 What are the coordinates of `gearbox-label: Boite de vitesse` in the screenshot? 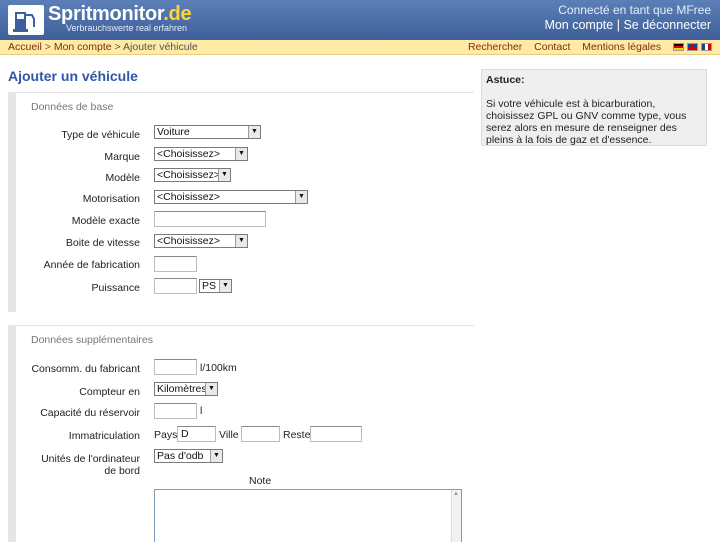 It's located at (102, 243).